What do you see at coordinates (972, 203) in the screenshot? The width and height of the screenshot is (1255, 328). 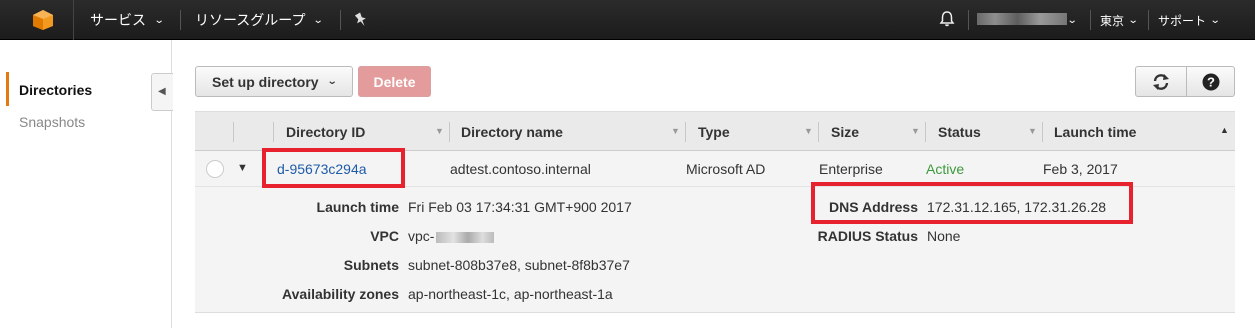 I see `highlight-box-dns-address` at bounding box center [972, 203].